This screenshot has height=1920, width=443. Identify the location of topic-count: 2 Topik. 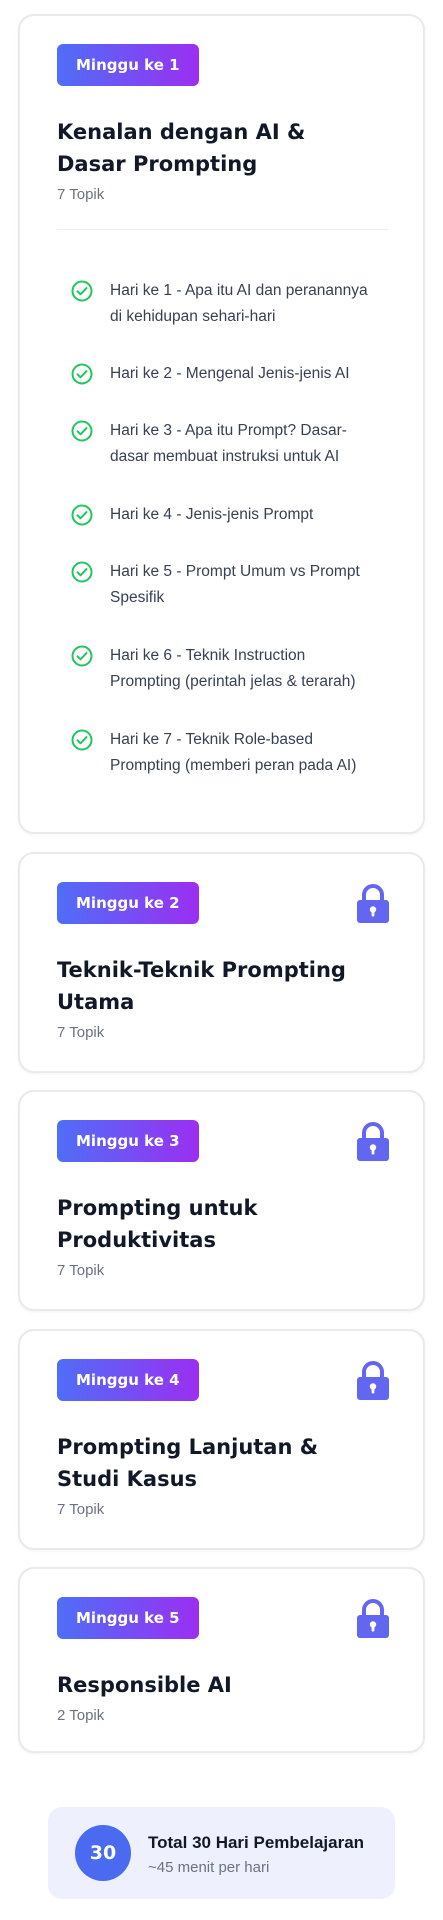
(81, 1715).